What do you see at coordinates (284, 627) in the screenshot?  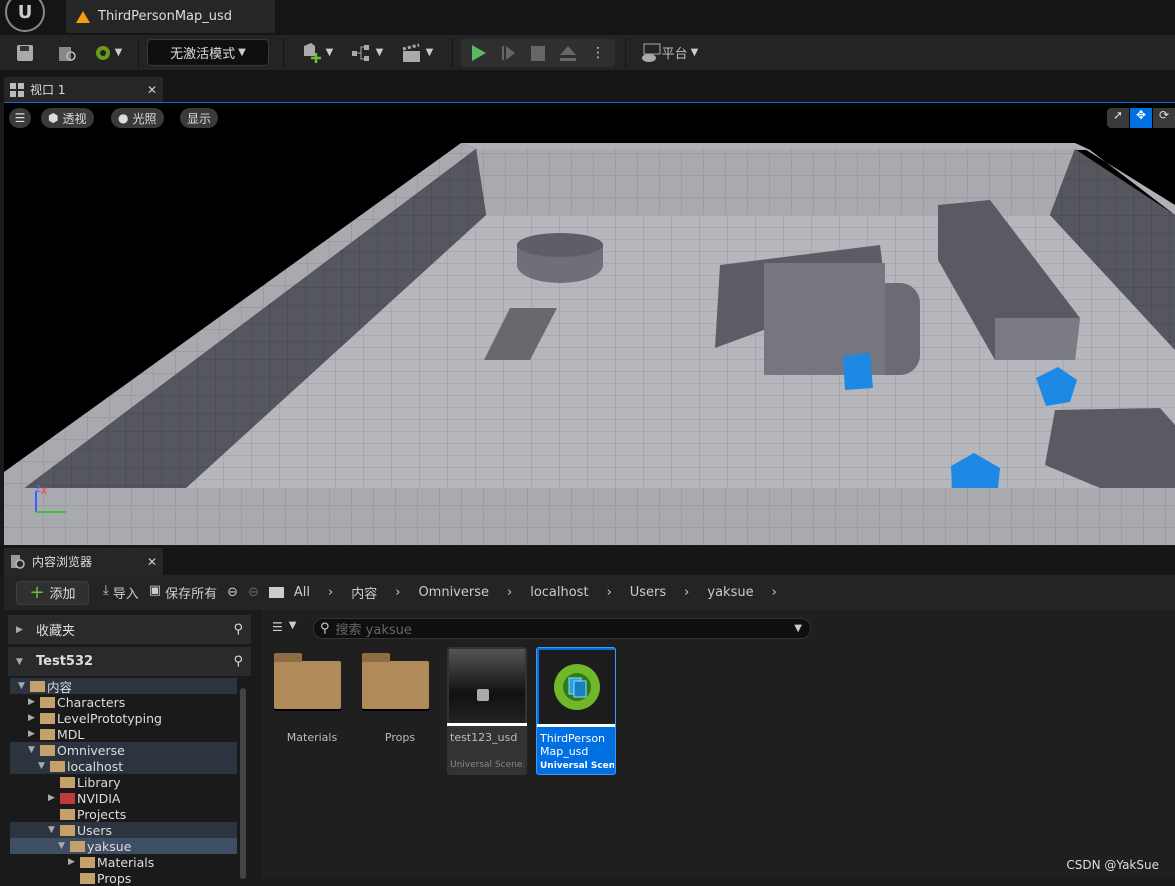 I see `filter-button: ☰ ▼` at bounding box center [284, 627].